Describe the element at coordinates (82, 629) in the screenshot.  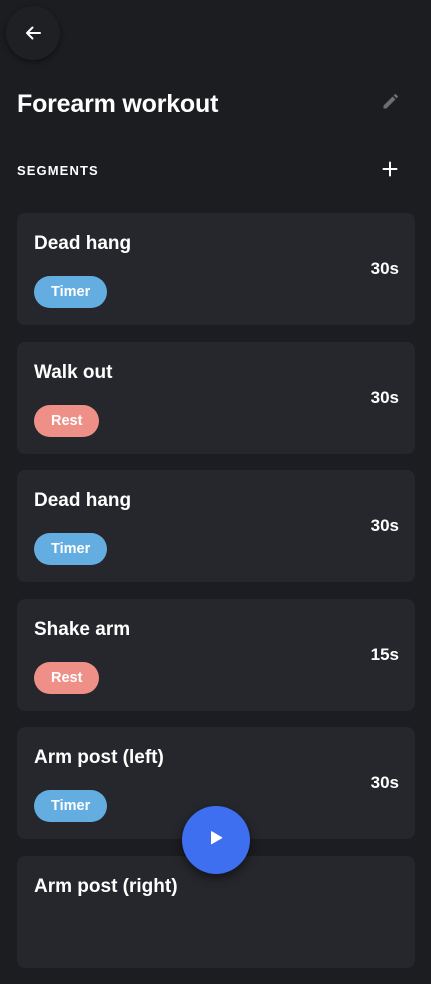
I see `segment-name: Shake arm` at that location.